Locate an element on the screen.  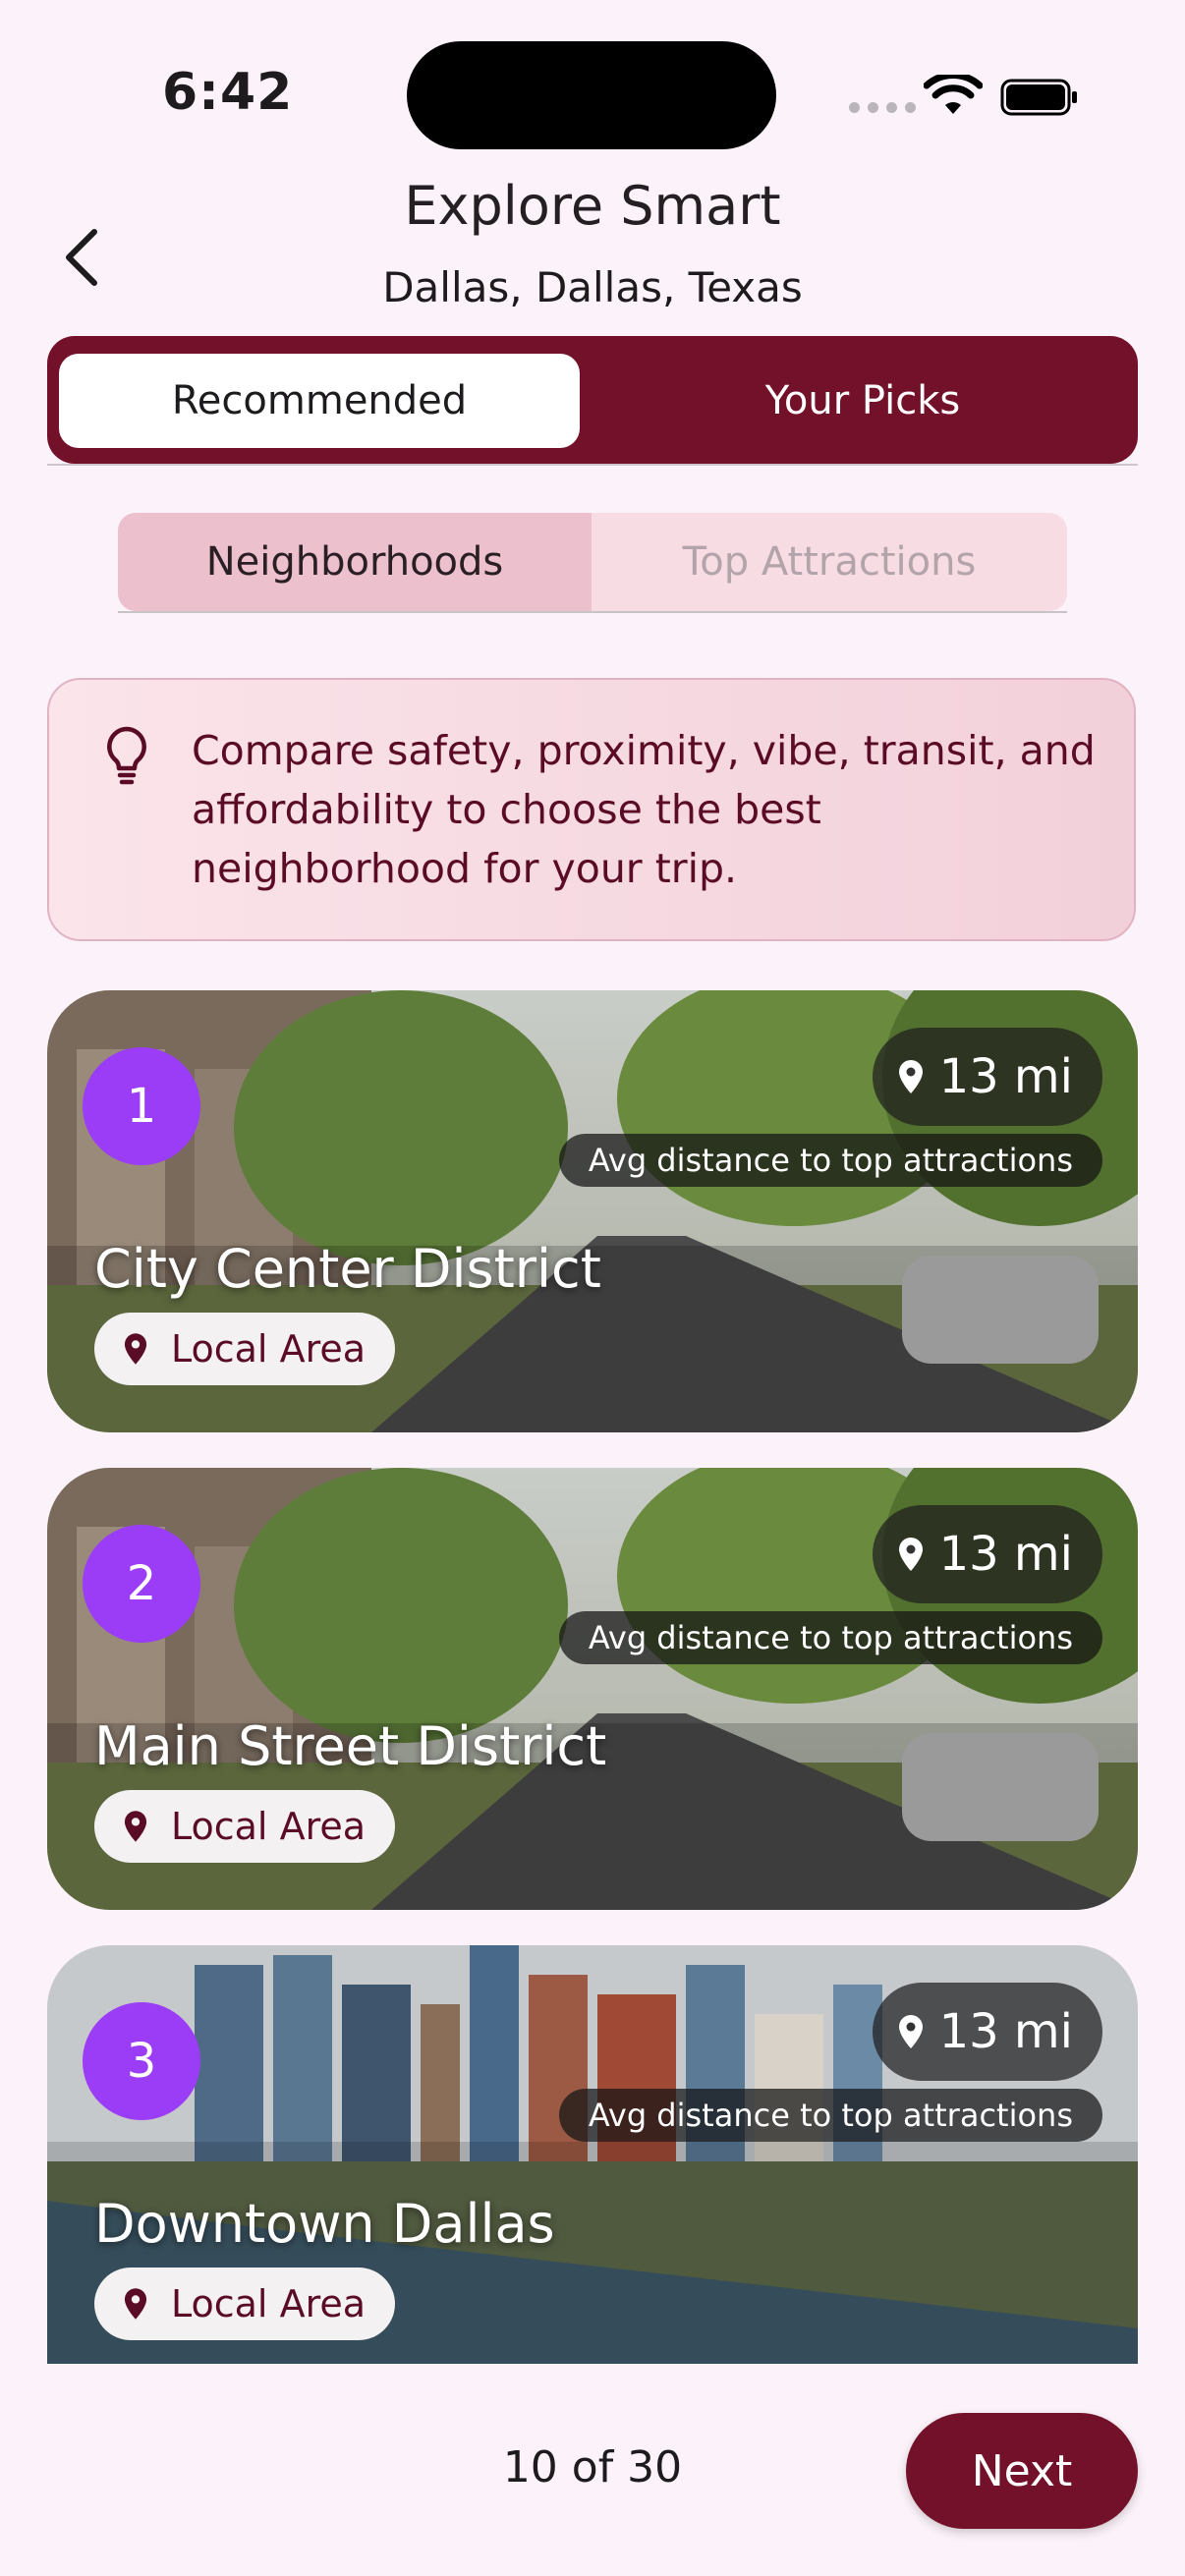
view-tabs: Recommended Your Picks is located at coordinates (592, 400).